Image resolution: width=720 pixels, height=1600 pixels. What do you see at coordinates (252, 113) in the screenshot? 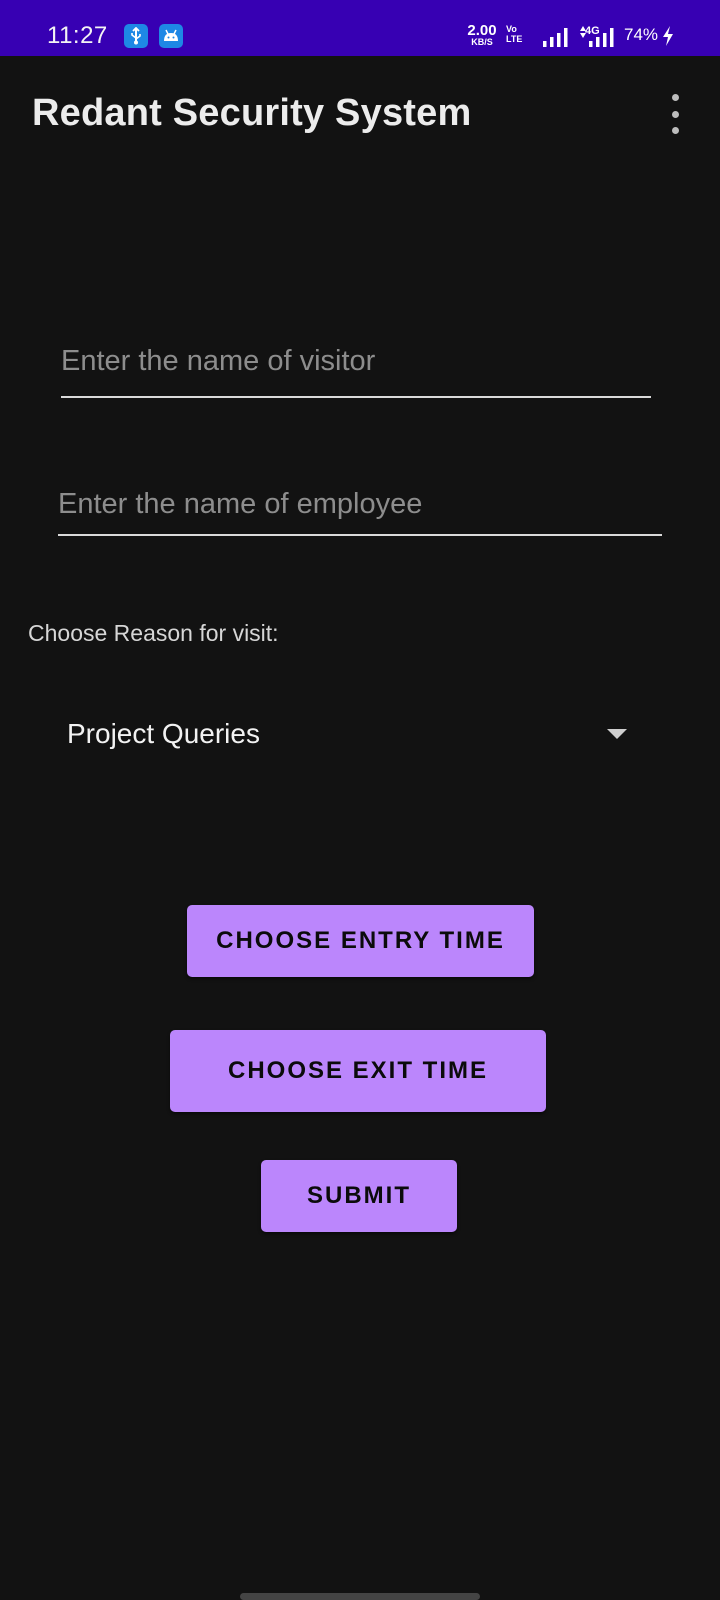
I see `app-title: Redant Security System` at bounding box center [252, 113].